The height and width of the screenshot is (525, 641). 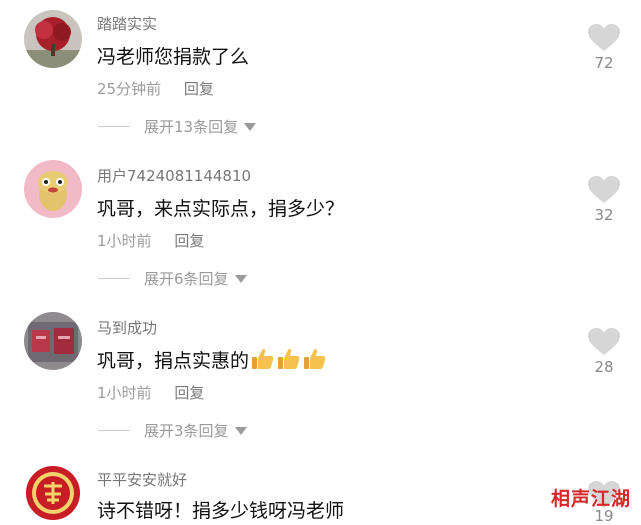 I want to click on comment-text: 诗不错呀！捐多少钱呀冯老师, so click(x=221, y=511).